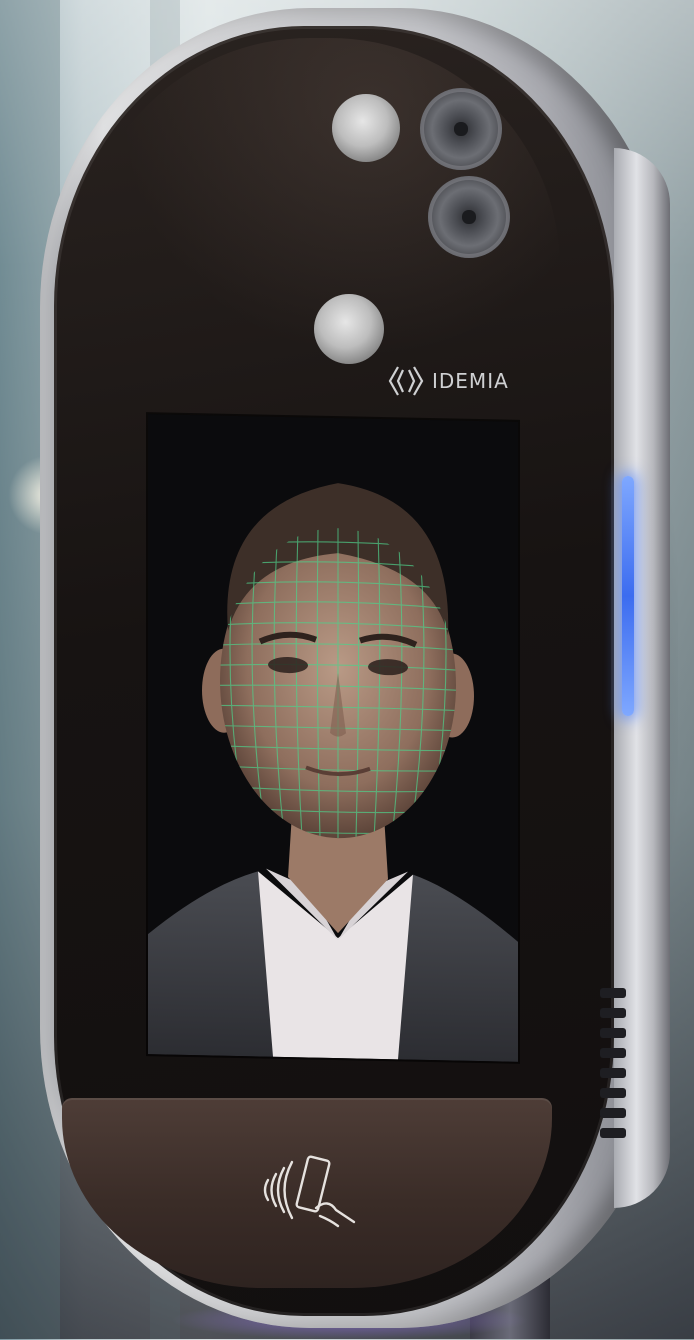 This screenshot has width=694, height=1340. I want to click on status-led, so click(628, 596).